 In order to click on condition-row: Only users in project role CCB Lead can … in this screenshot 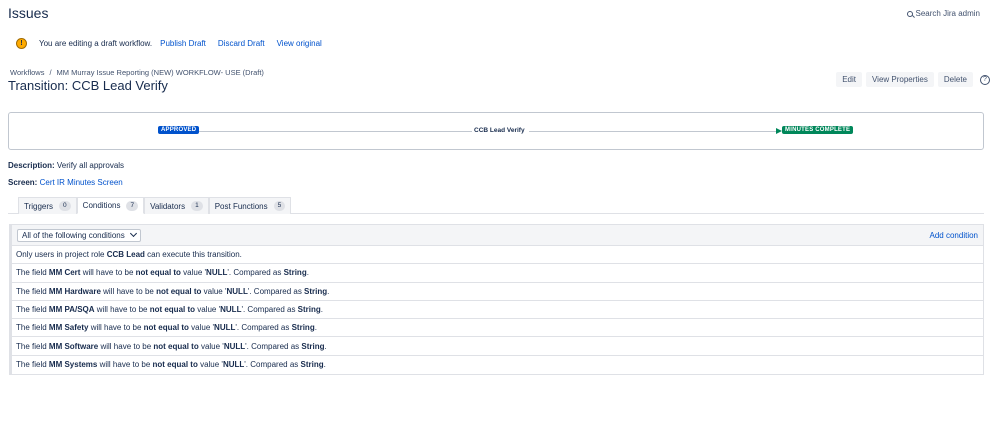, I will do `click(497, 255)`.